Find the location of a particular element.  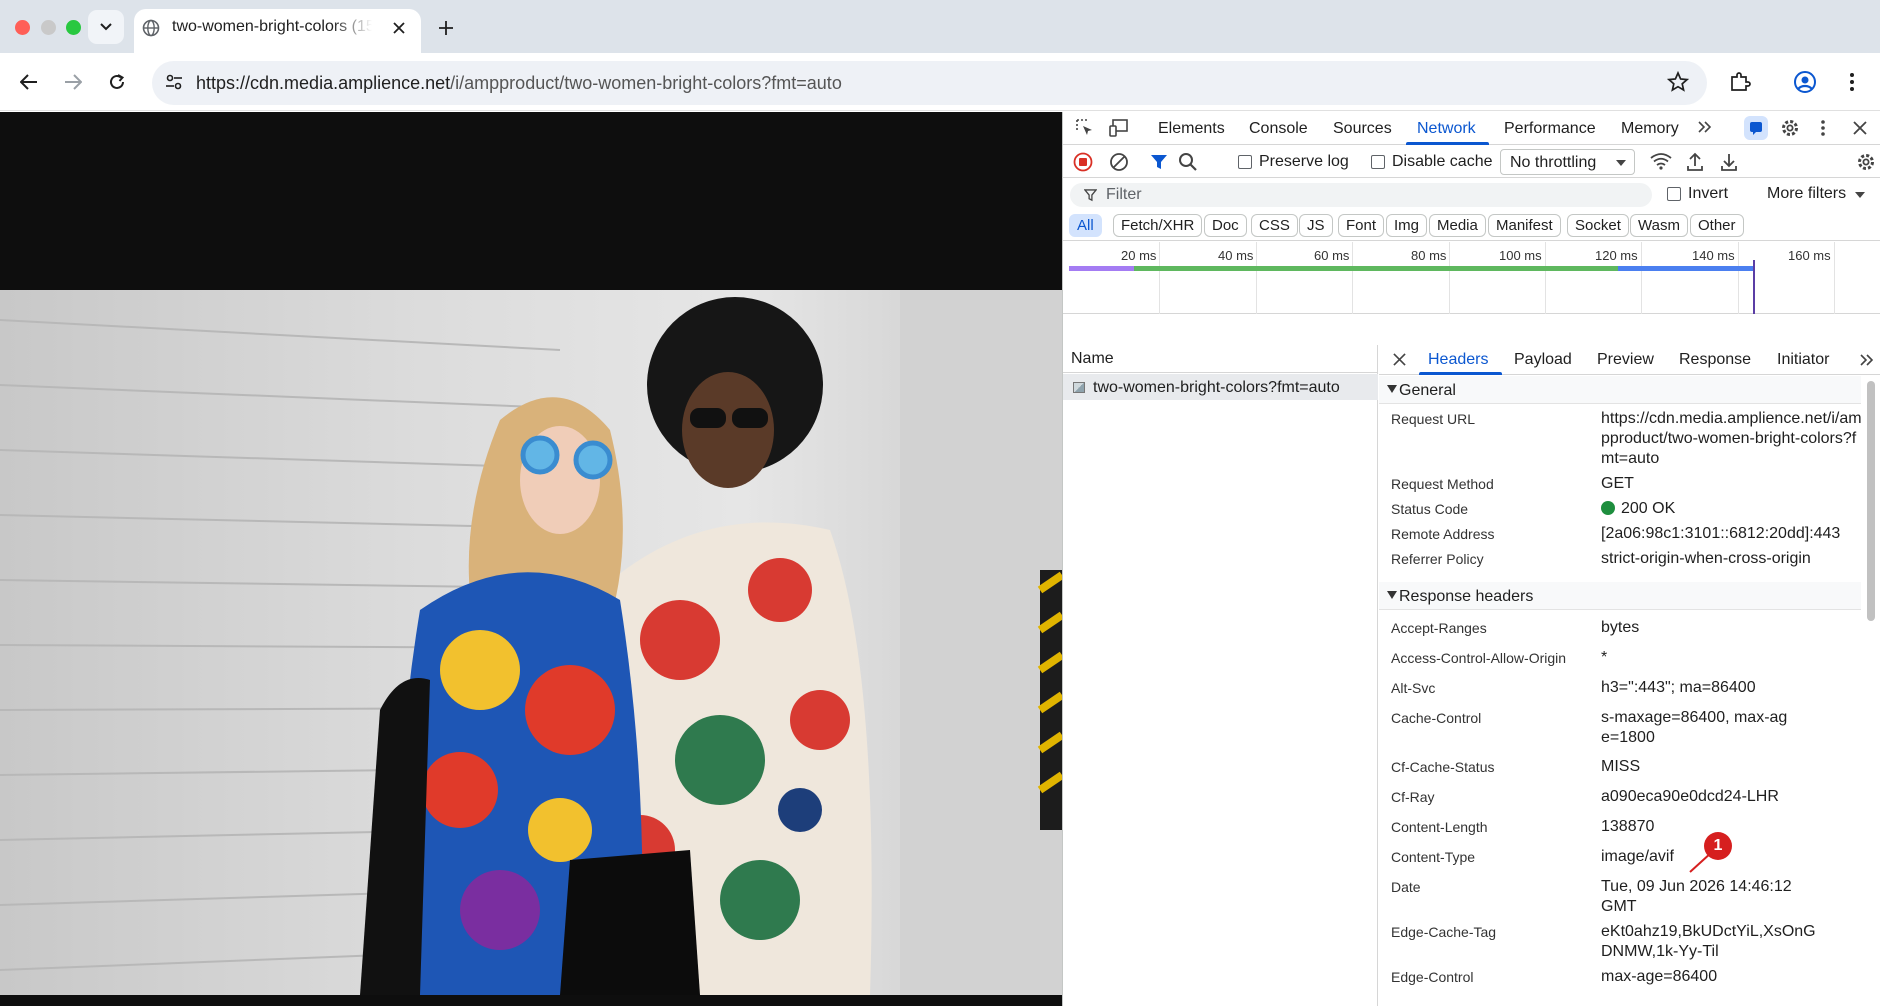

new-tab-button is located at coordinates (446, 28).